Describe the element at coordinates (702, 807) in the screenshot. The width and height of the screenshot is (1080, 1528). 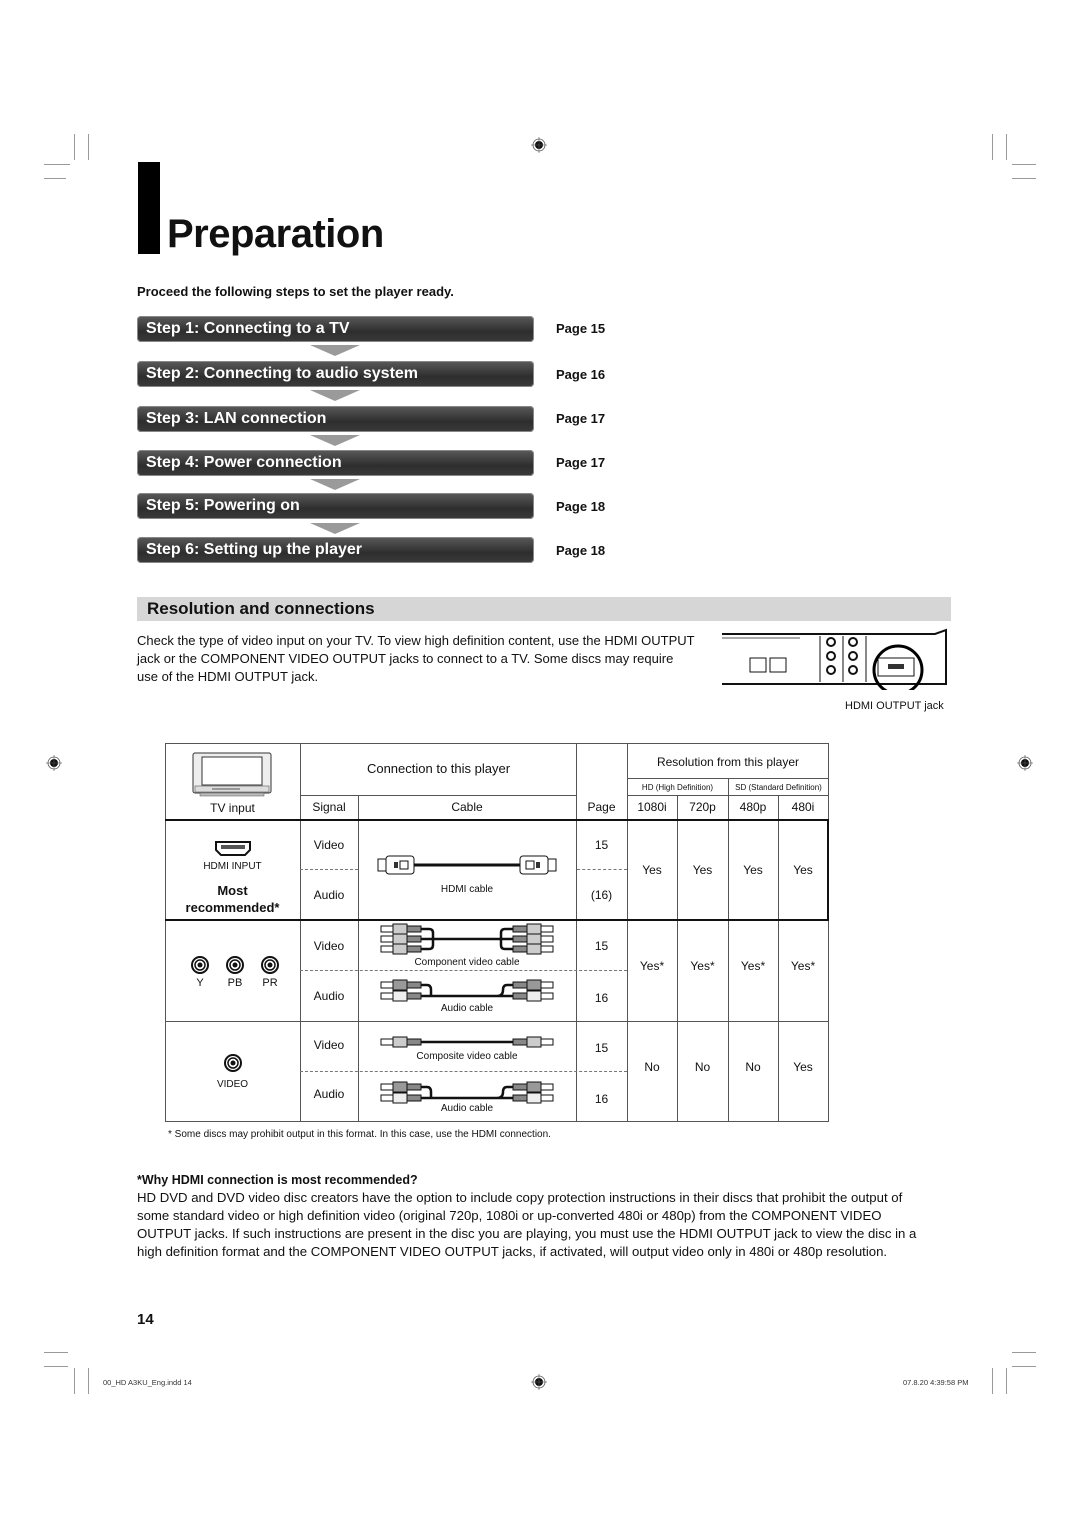
I see `header-res-720p: 720p` at that location.